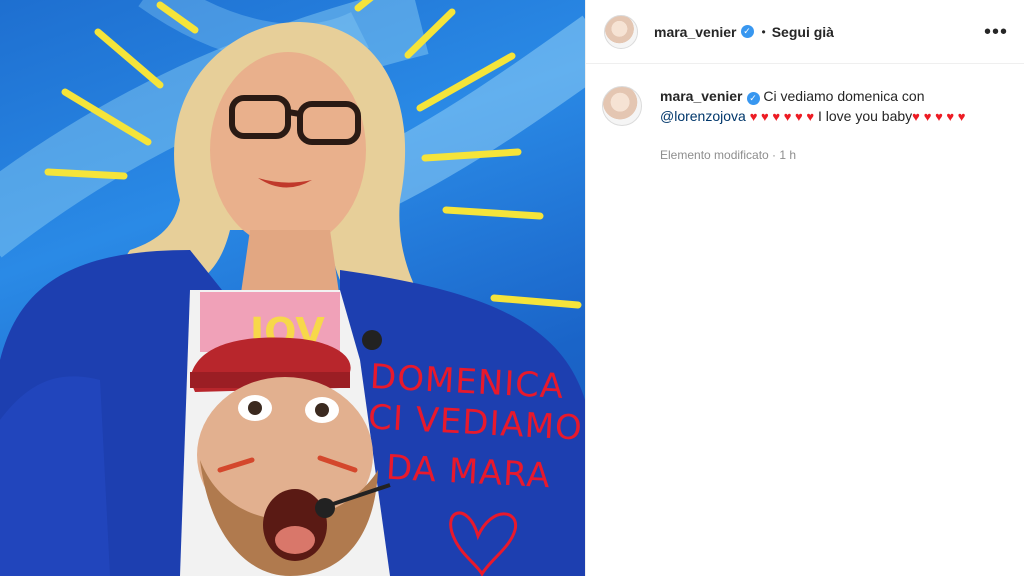 This screenshot has width=1024, height=576. What do you see at coordinates (747, 31) in the screenshot?
I see `verified-badge-icon: ✓` at bounding box center [747, 31].